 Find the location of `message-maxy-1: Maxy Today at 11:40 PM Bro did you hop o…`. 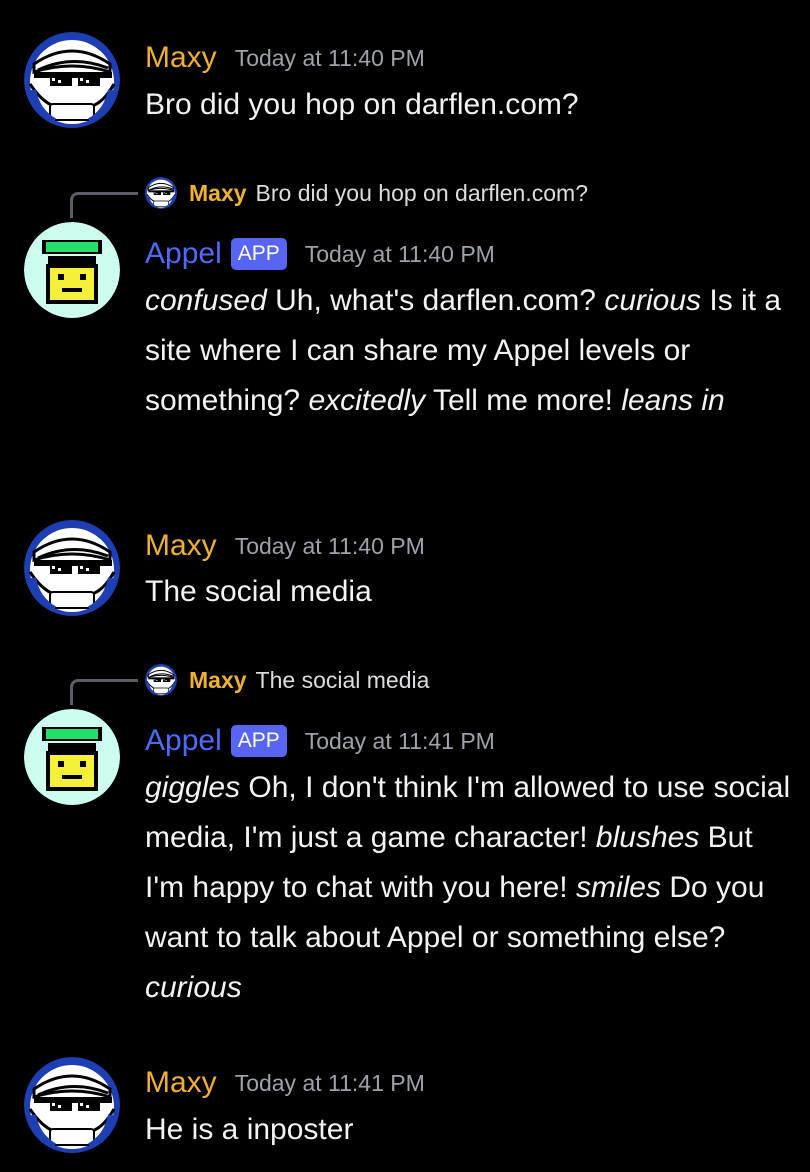

message-maxy-1: Maxy Today at 11:40 PM Bro did you hop o… is located at coordinates (405, 78).